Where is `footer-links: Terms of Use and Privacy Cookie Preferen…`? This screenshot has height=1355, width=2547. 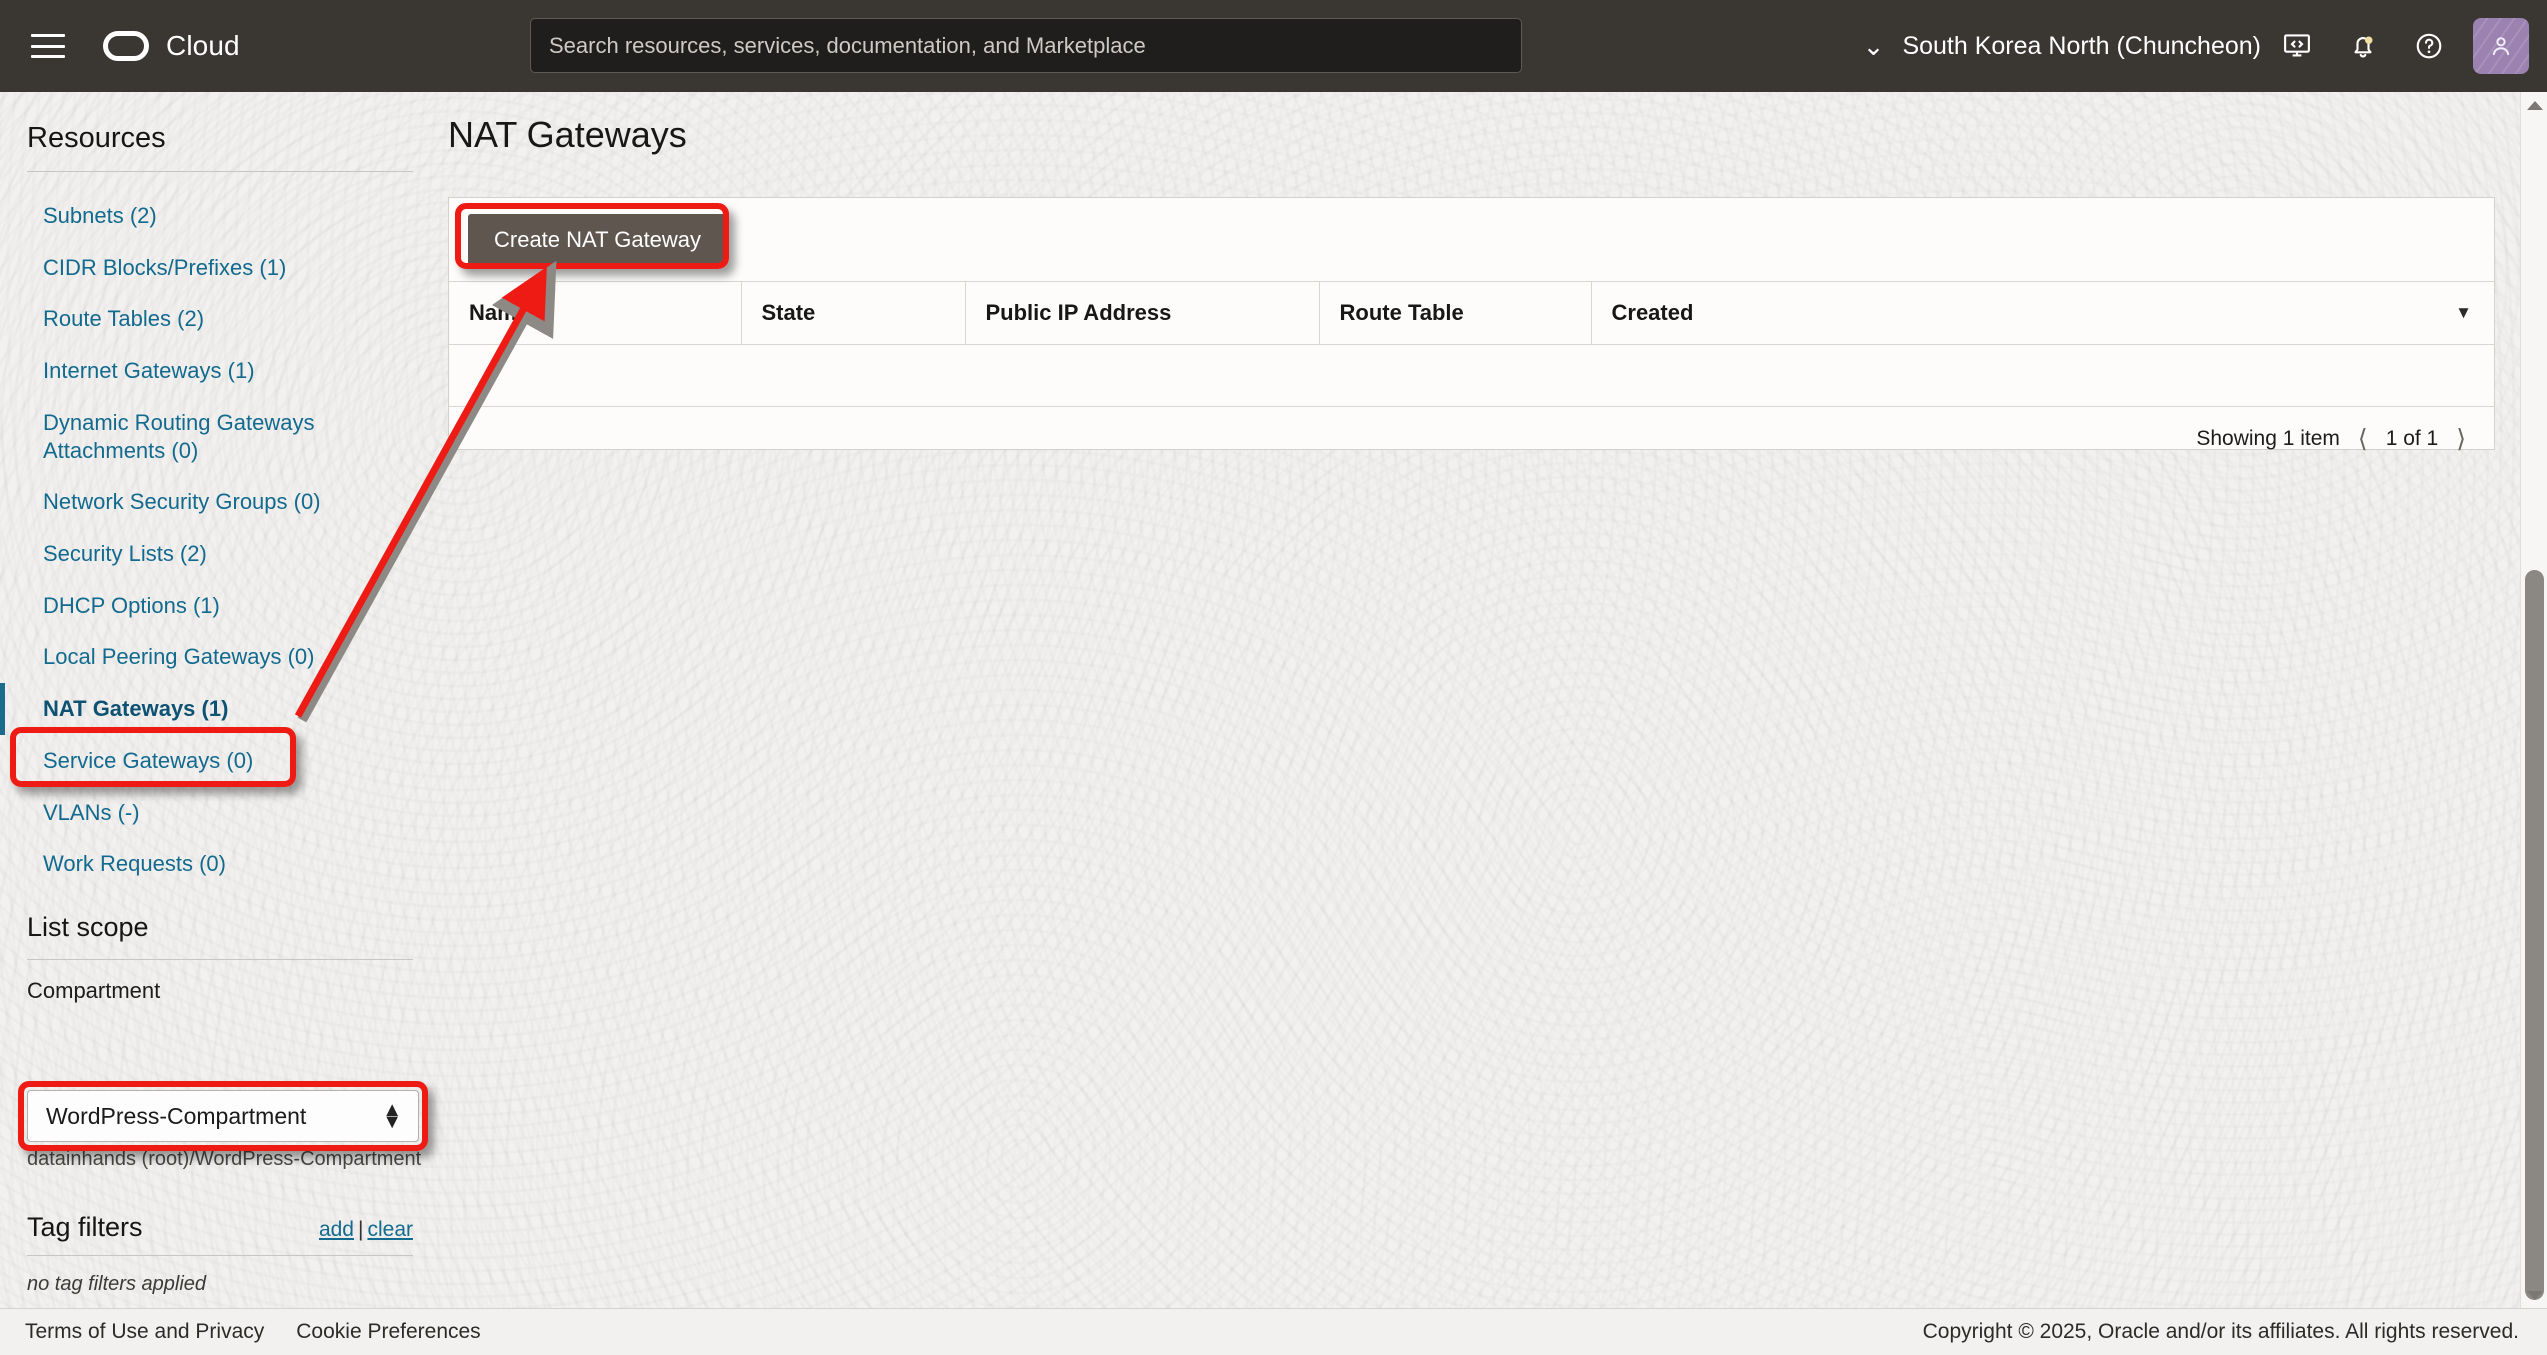
footer-links: Terms of Use and Privacy Cookie Preferen… is located at coordinates (253, 1332).